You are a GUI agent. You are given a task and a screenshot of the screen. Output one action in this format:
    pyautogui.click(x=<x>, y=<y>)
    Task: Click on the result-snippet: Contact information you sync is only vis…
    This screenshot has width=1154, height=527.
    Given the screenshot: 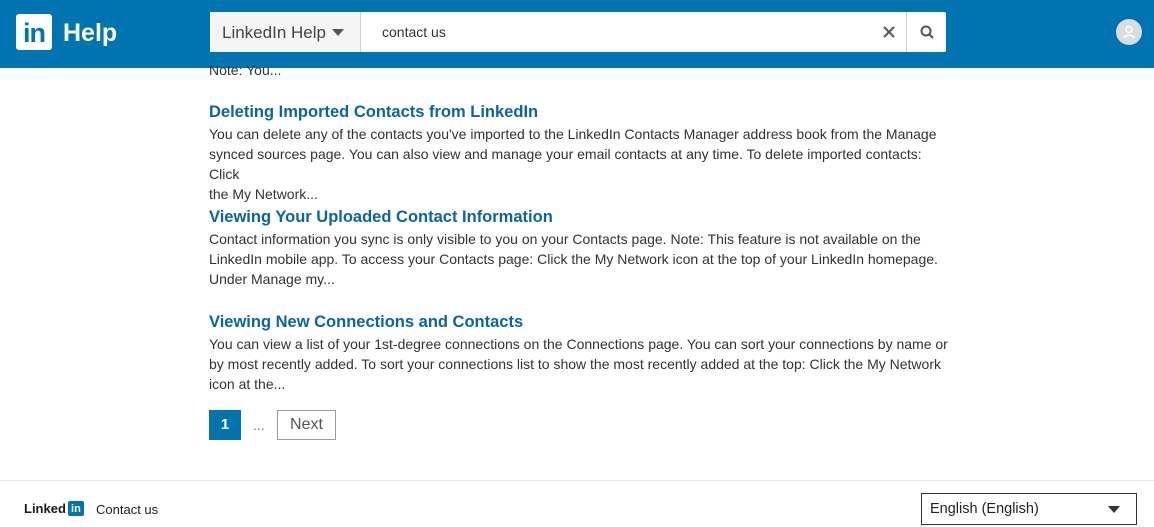 What is the action you would take?
    pyautogui.click(x=581, y=259)
    